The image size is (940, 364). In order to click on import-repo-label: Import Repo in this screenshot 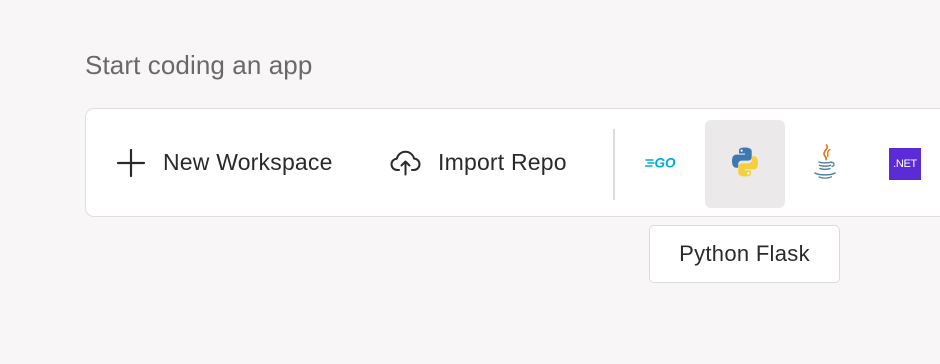, I will do `click(502, 162)`.